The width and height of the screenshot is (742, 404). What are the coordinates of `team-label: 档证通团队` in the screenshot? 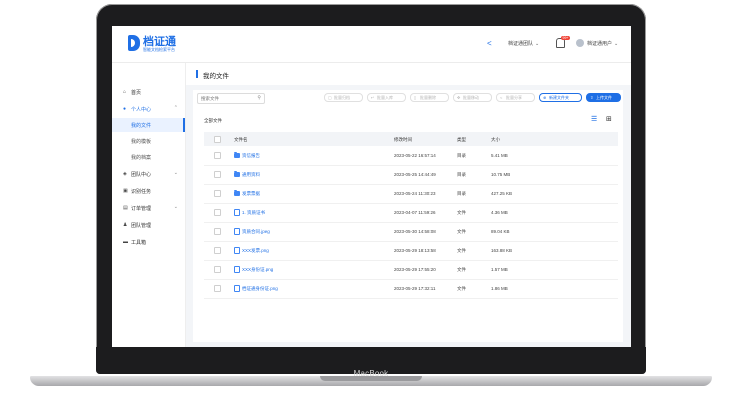 It's located at (521, 44).